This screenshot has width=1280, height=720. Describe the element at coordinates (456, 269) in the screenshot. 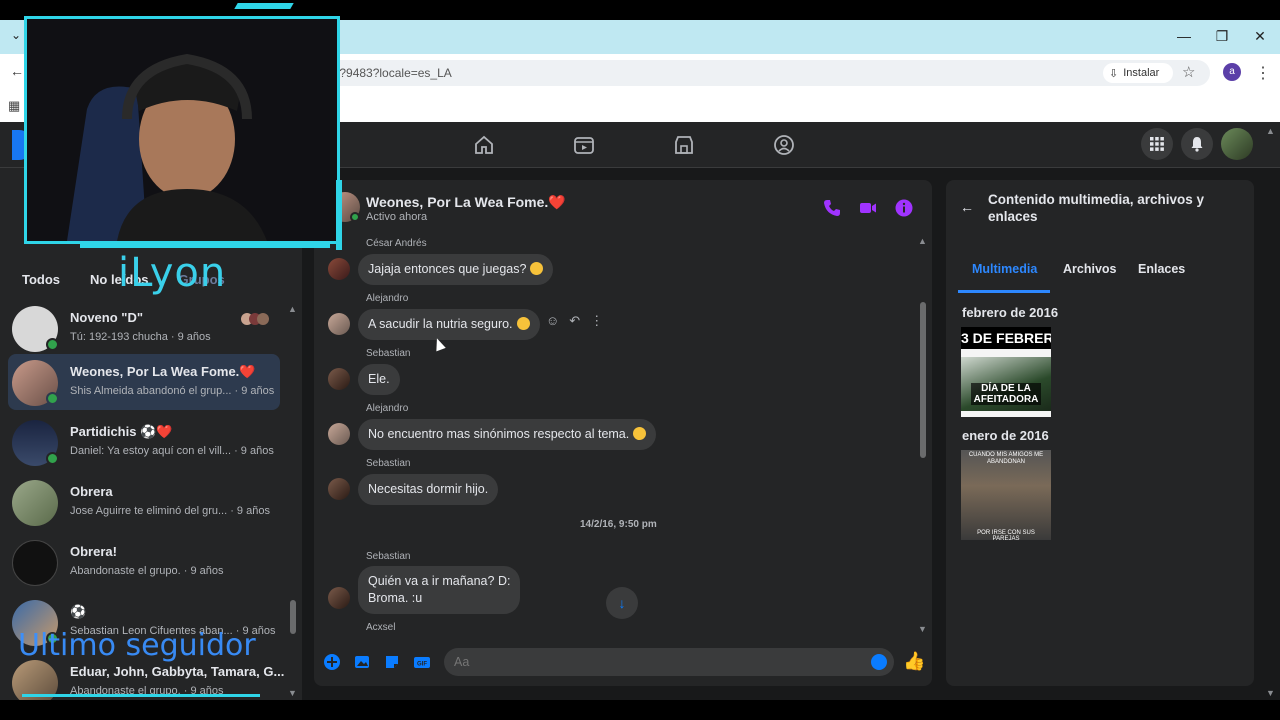

I see `message-bubble: Jajaja entonces que juegas?` at that location.